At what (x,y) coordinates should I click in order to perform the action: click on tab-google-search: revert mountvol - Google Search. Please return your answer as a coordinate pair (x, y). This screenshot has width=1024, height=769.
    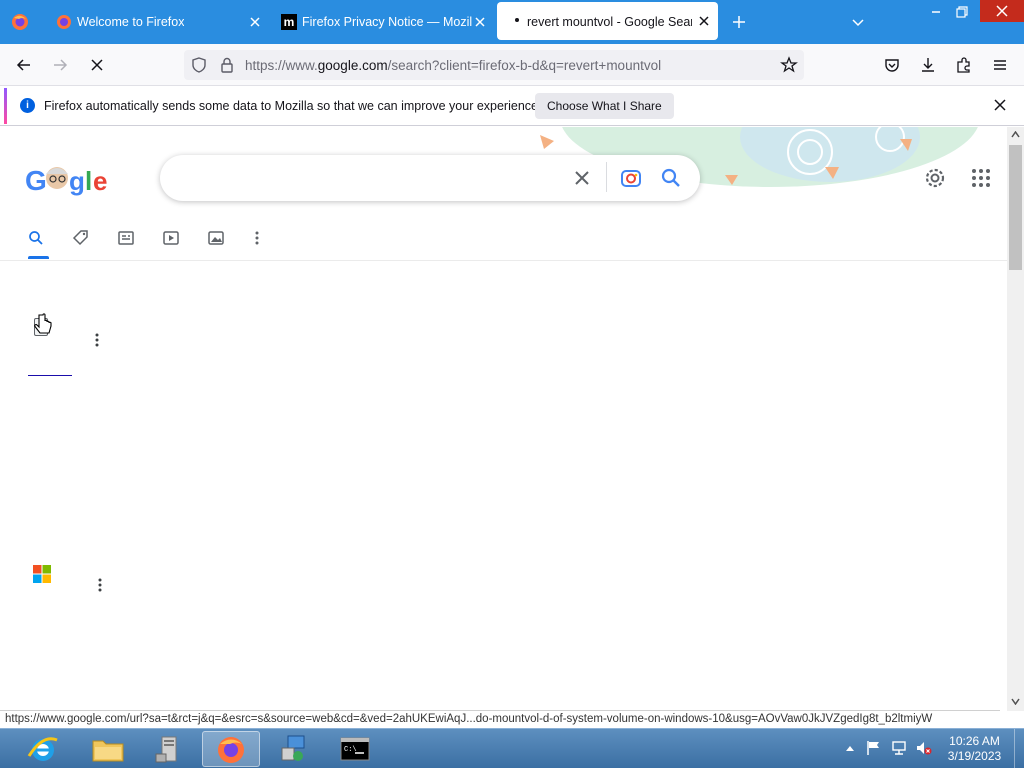
    Looking at the image, I should click on (607, 21).